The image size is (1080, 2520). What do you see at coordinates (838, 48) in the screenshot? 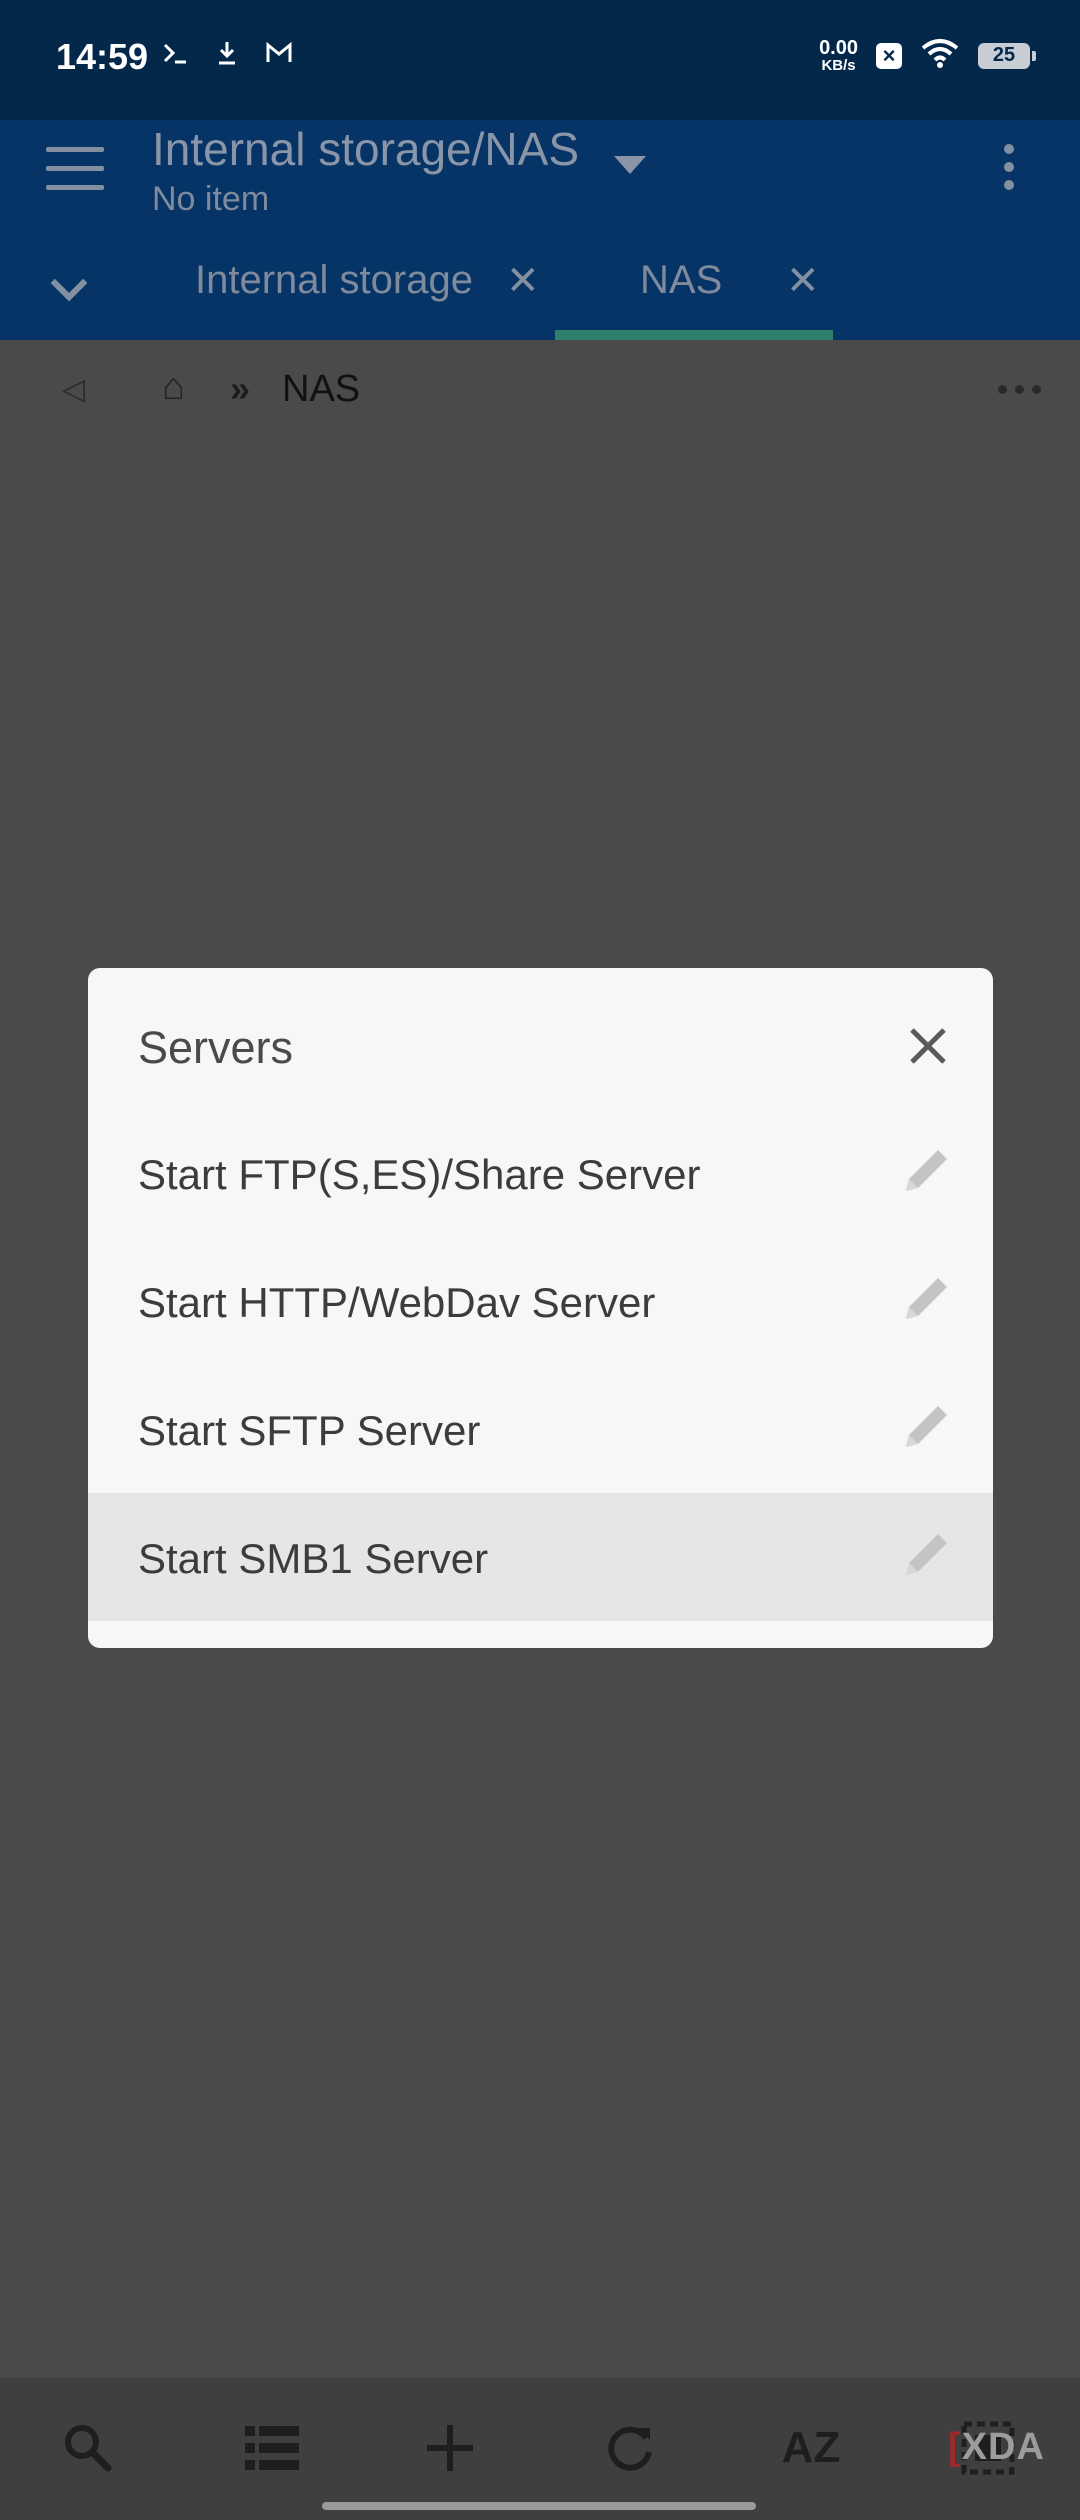
I see `network-speed-value: 0.00` at bounding box center [838, 48].